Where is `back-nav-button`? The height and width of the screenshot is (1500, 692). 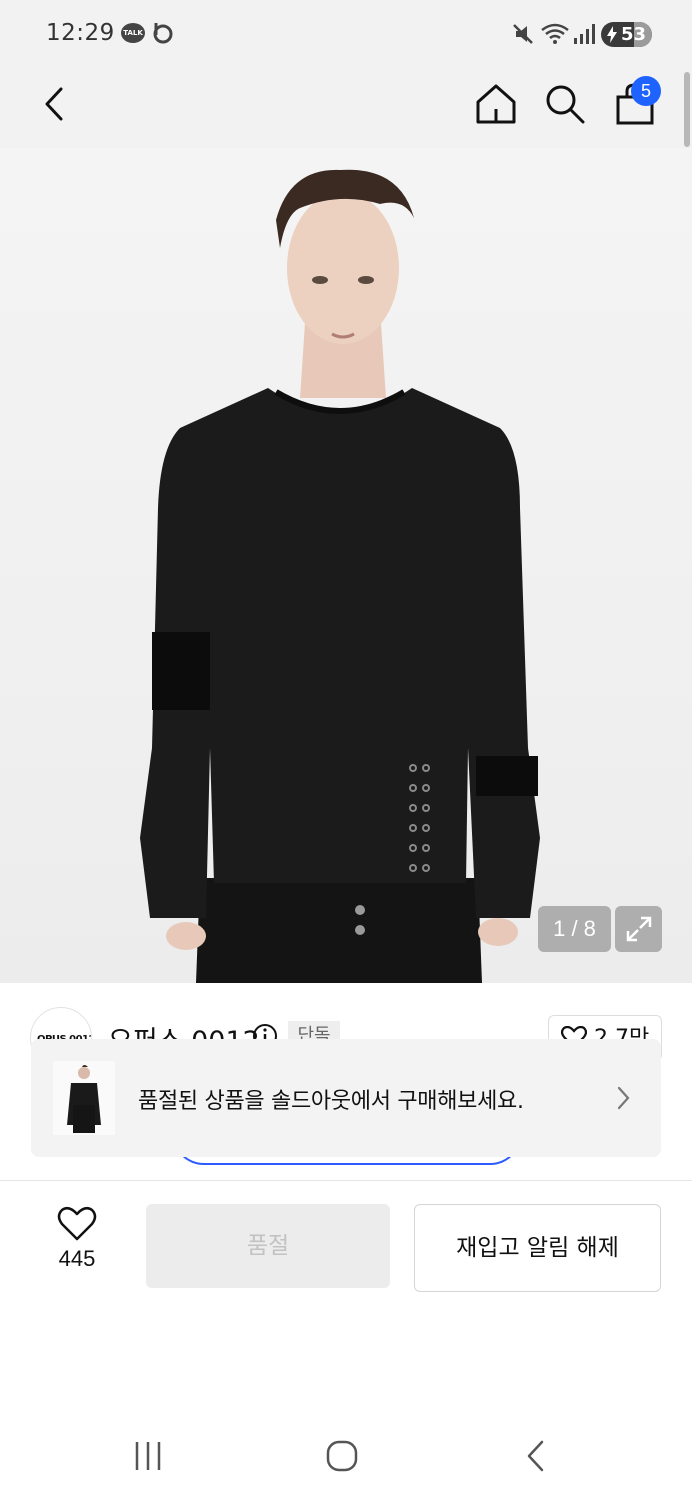
back-nav-button is located at coordinates (536, 1456).